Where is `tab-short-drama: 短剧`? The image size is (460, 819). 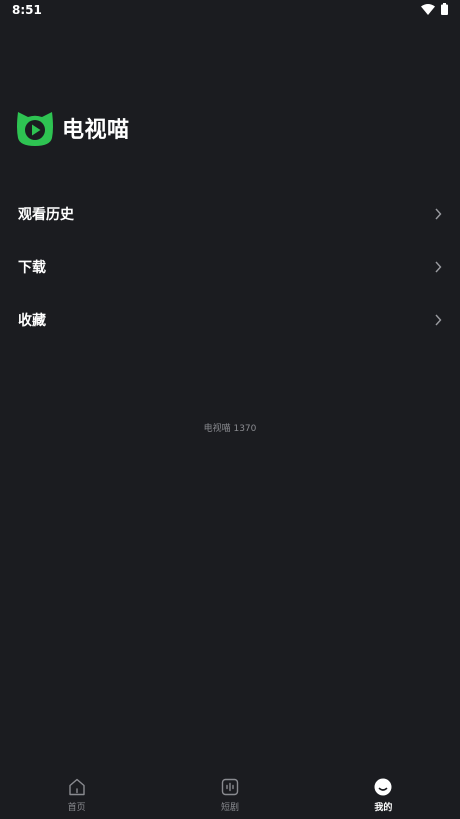 tab-short-drama: 短剧 is located at coordinates (229, 795).